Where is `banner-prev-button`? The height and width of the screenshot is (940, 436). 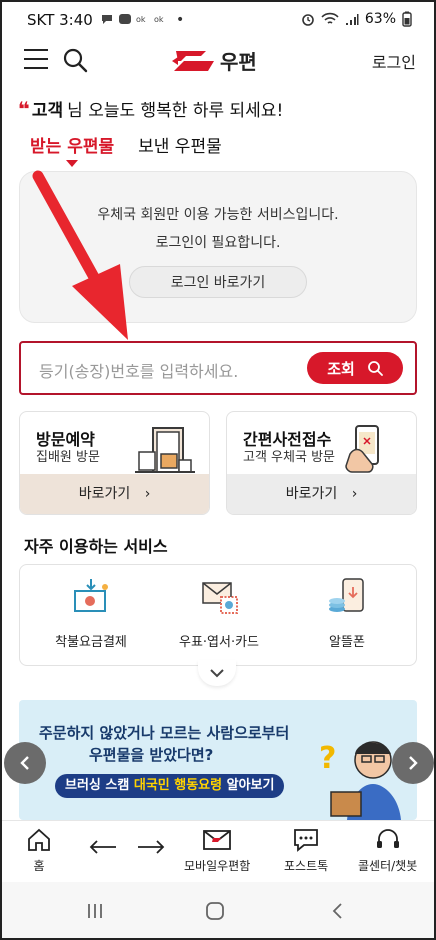
banner-prev-button is located at coordinates (25, 763).